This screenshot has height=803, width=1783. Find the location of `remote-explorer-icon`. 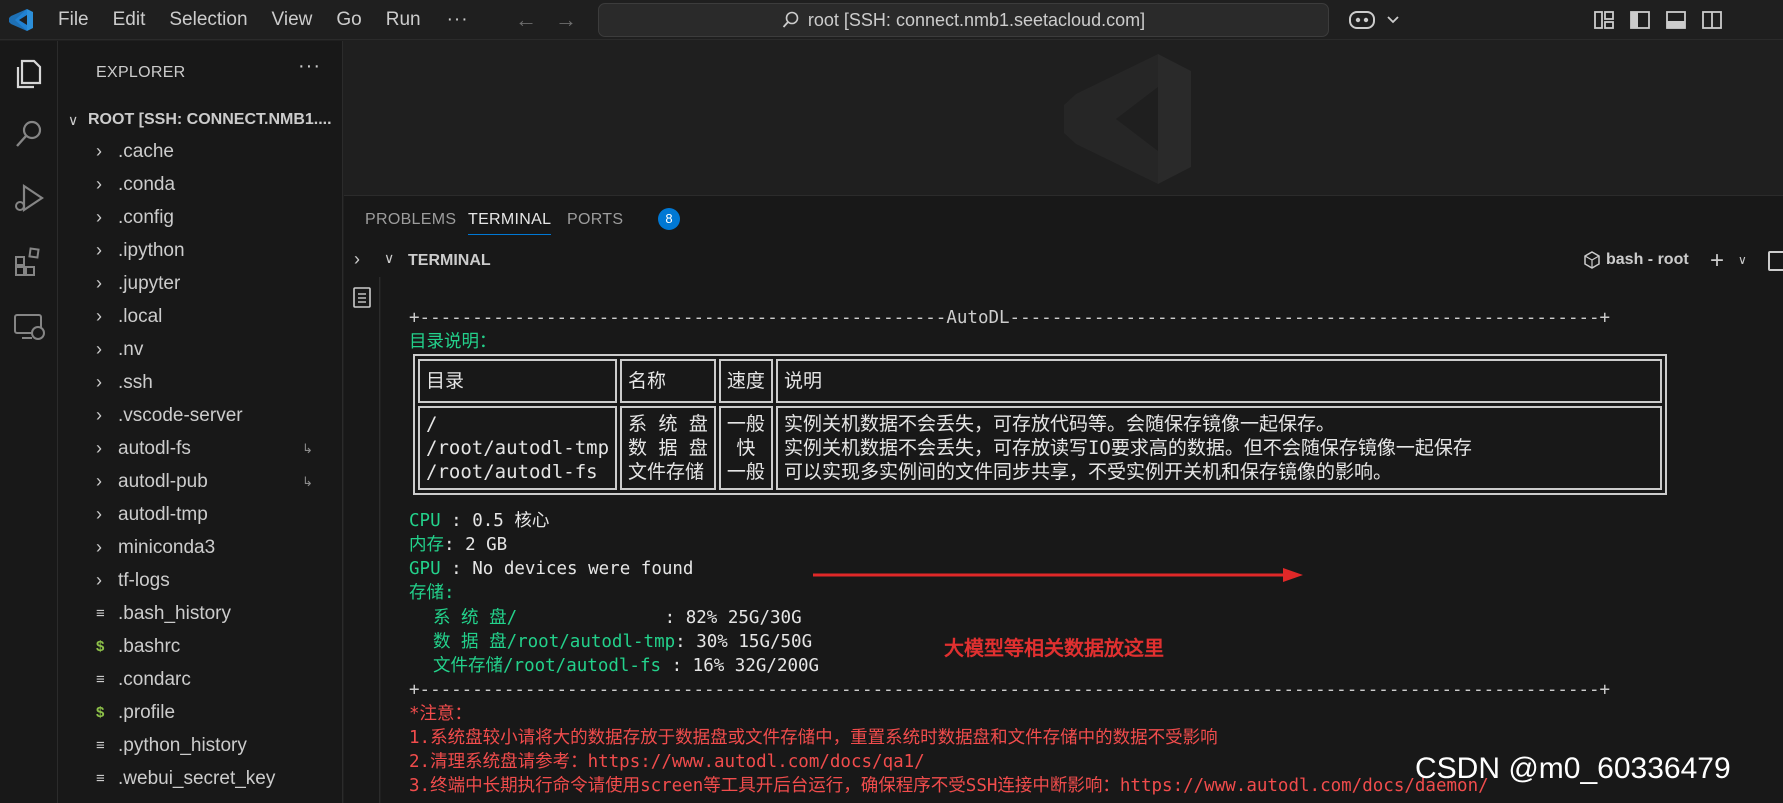

remote-explorer-icon is located at coordinates (29, 326).